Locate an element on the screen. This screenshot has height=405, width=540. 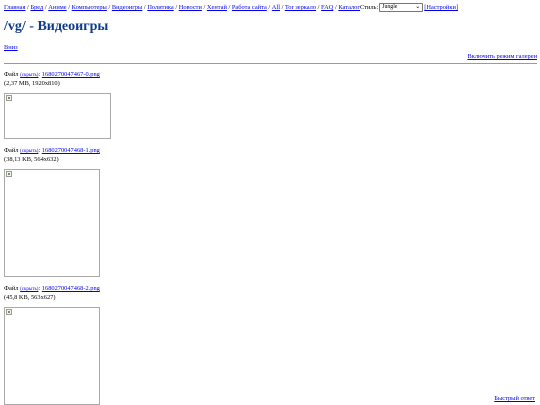
file-meta: (2,37 MB, 1920x810) is located at coordinates (32, 83).